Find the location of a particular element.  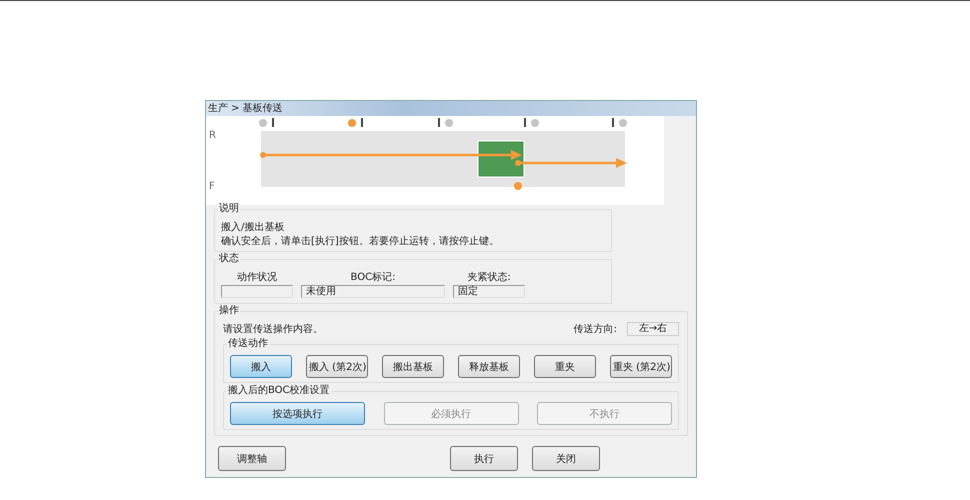

action-button: 搬入 is located at coordinates (261, 366).